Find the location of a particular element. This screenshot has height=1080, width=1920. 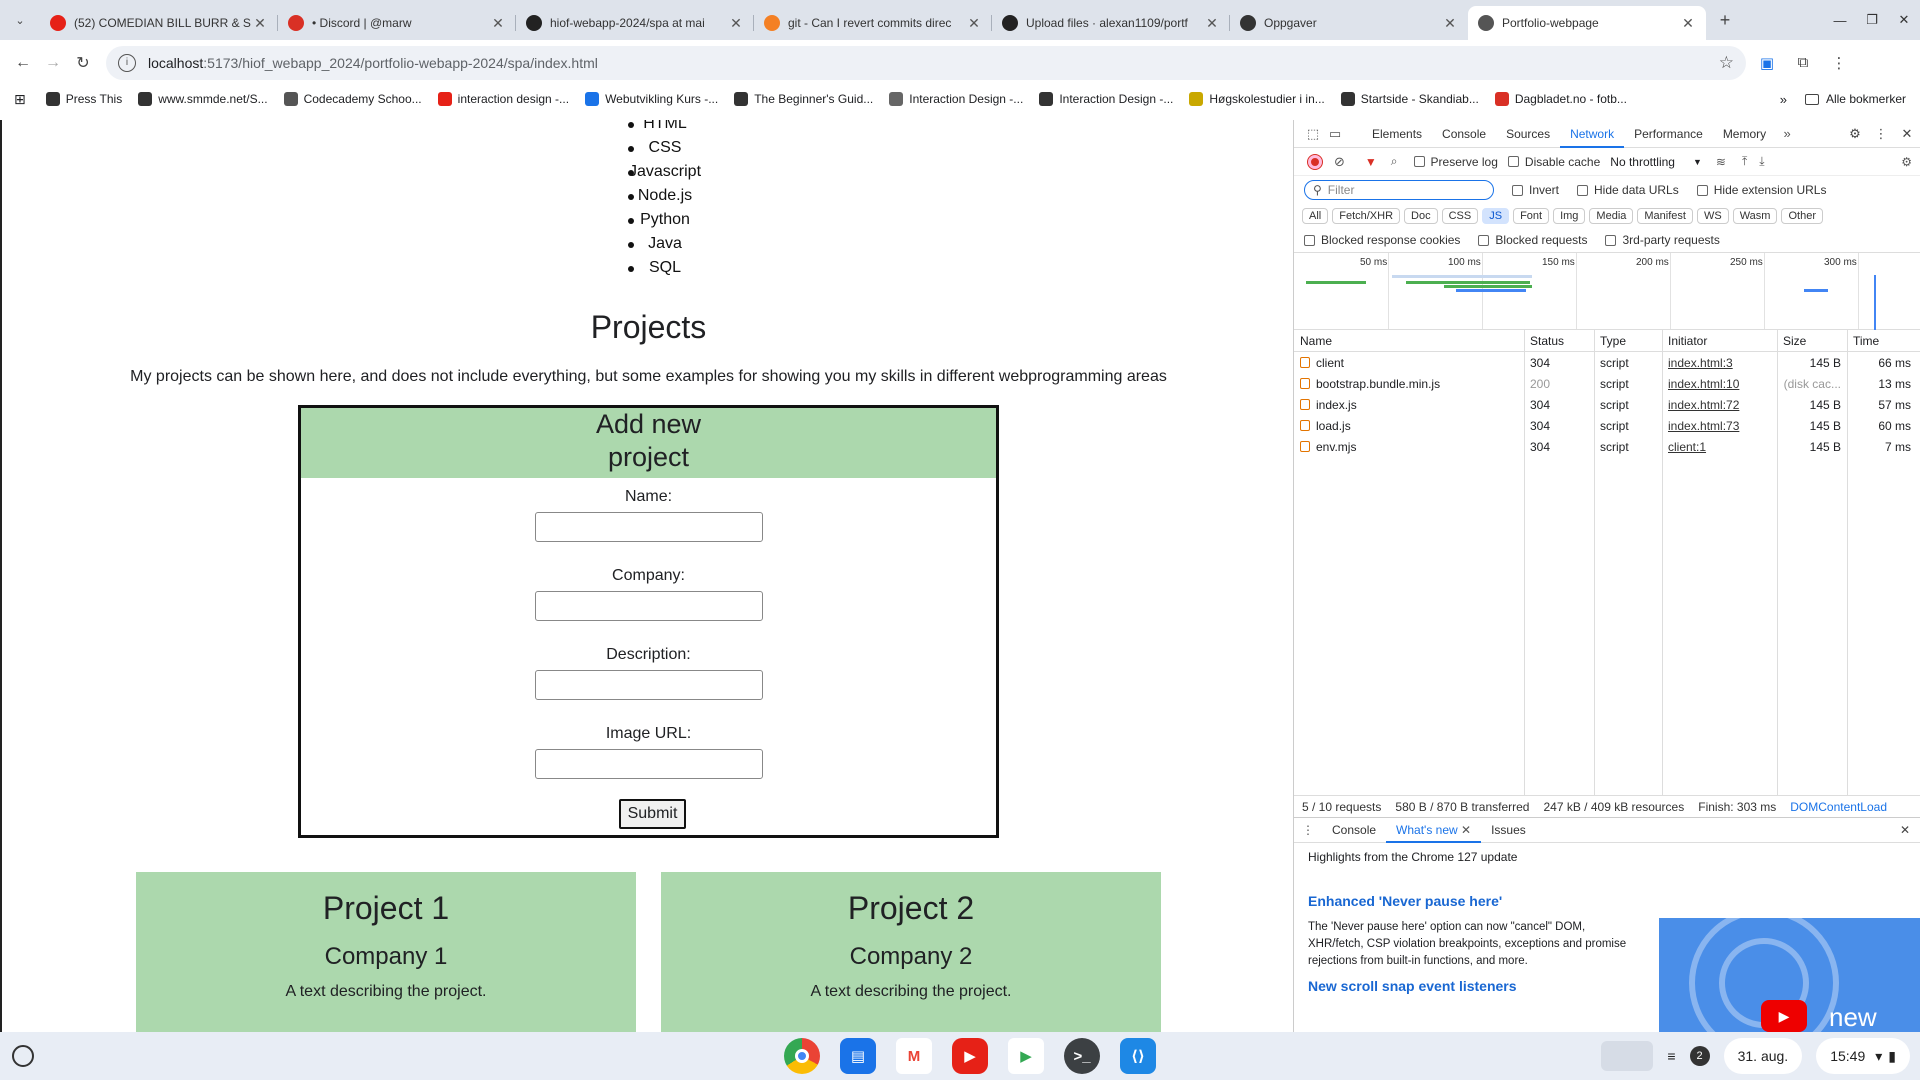

drawer-tab-console: Console is located at coordinates (1354, 830).